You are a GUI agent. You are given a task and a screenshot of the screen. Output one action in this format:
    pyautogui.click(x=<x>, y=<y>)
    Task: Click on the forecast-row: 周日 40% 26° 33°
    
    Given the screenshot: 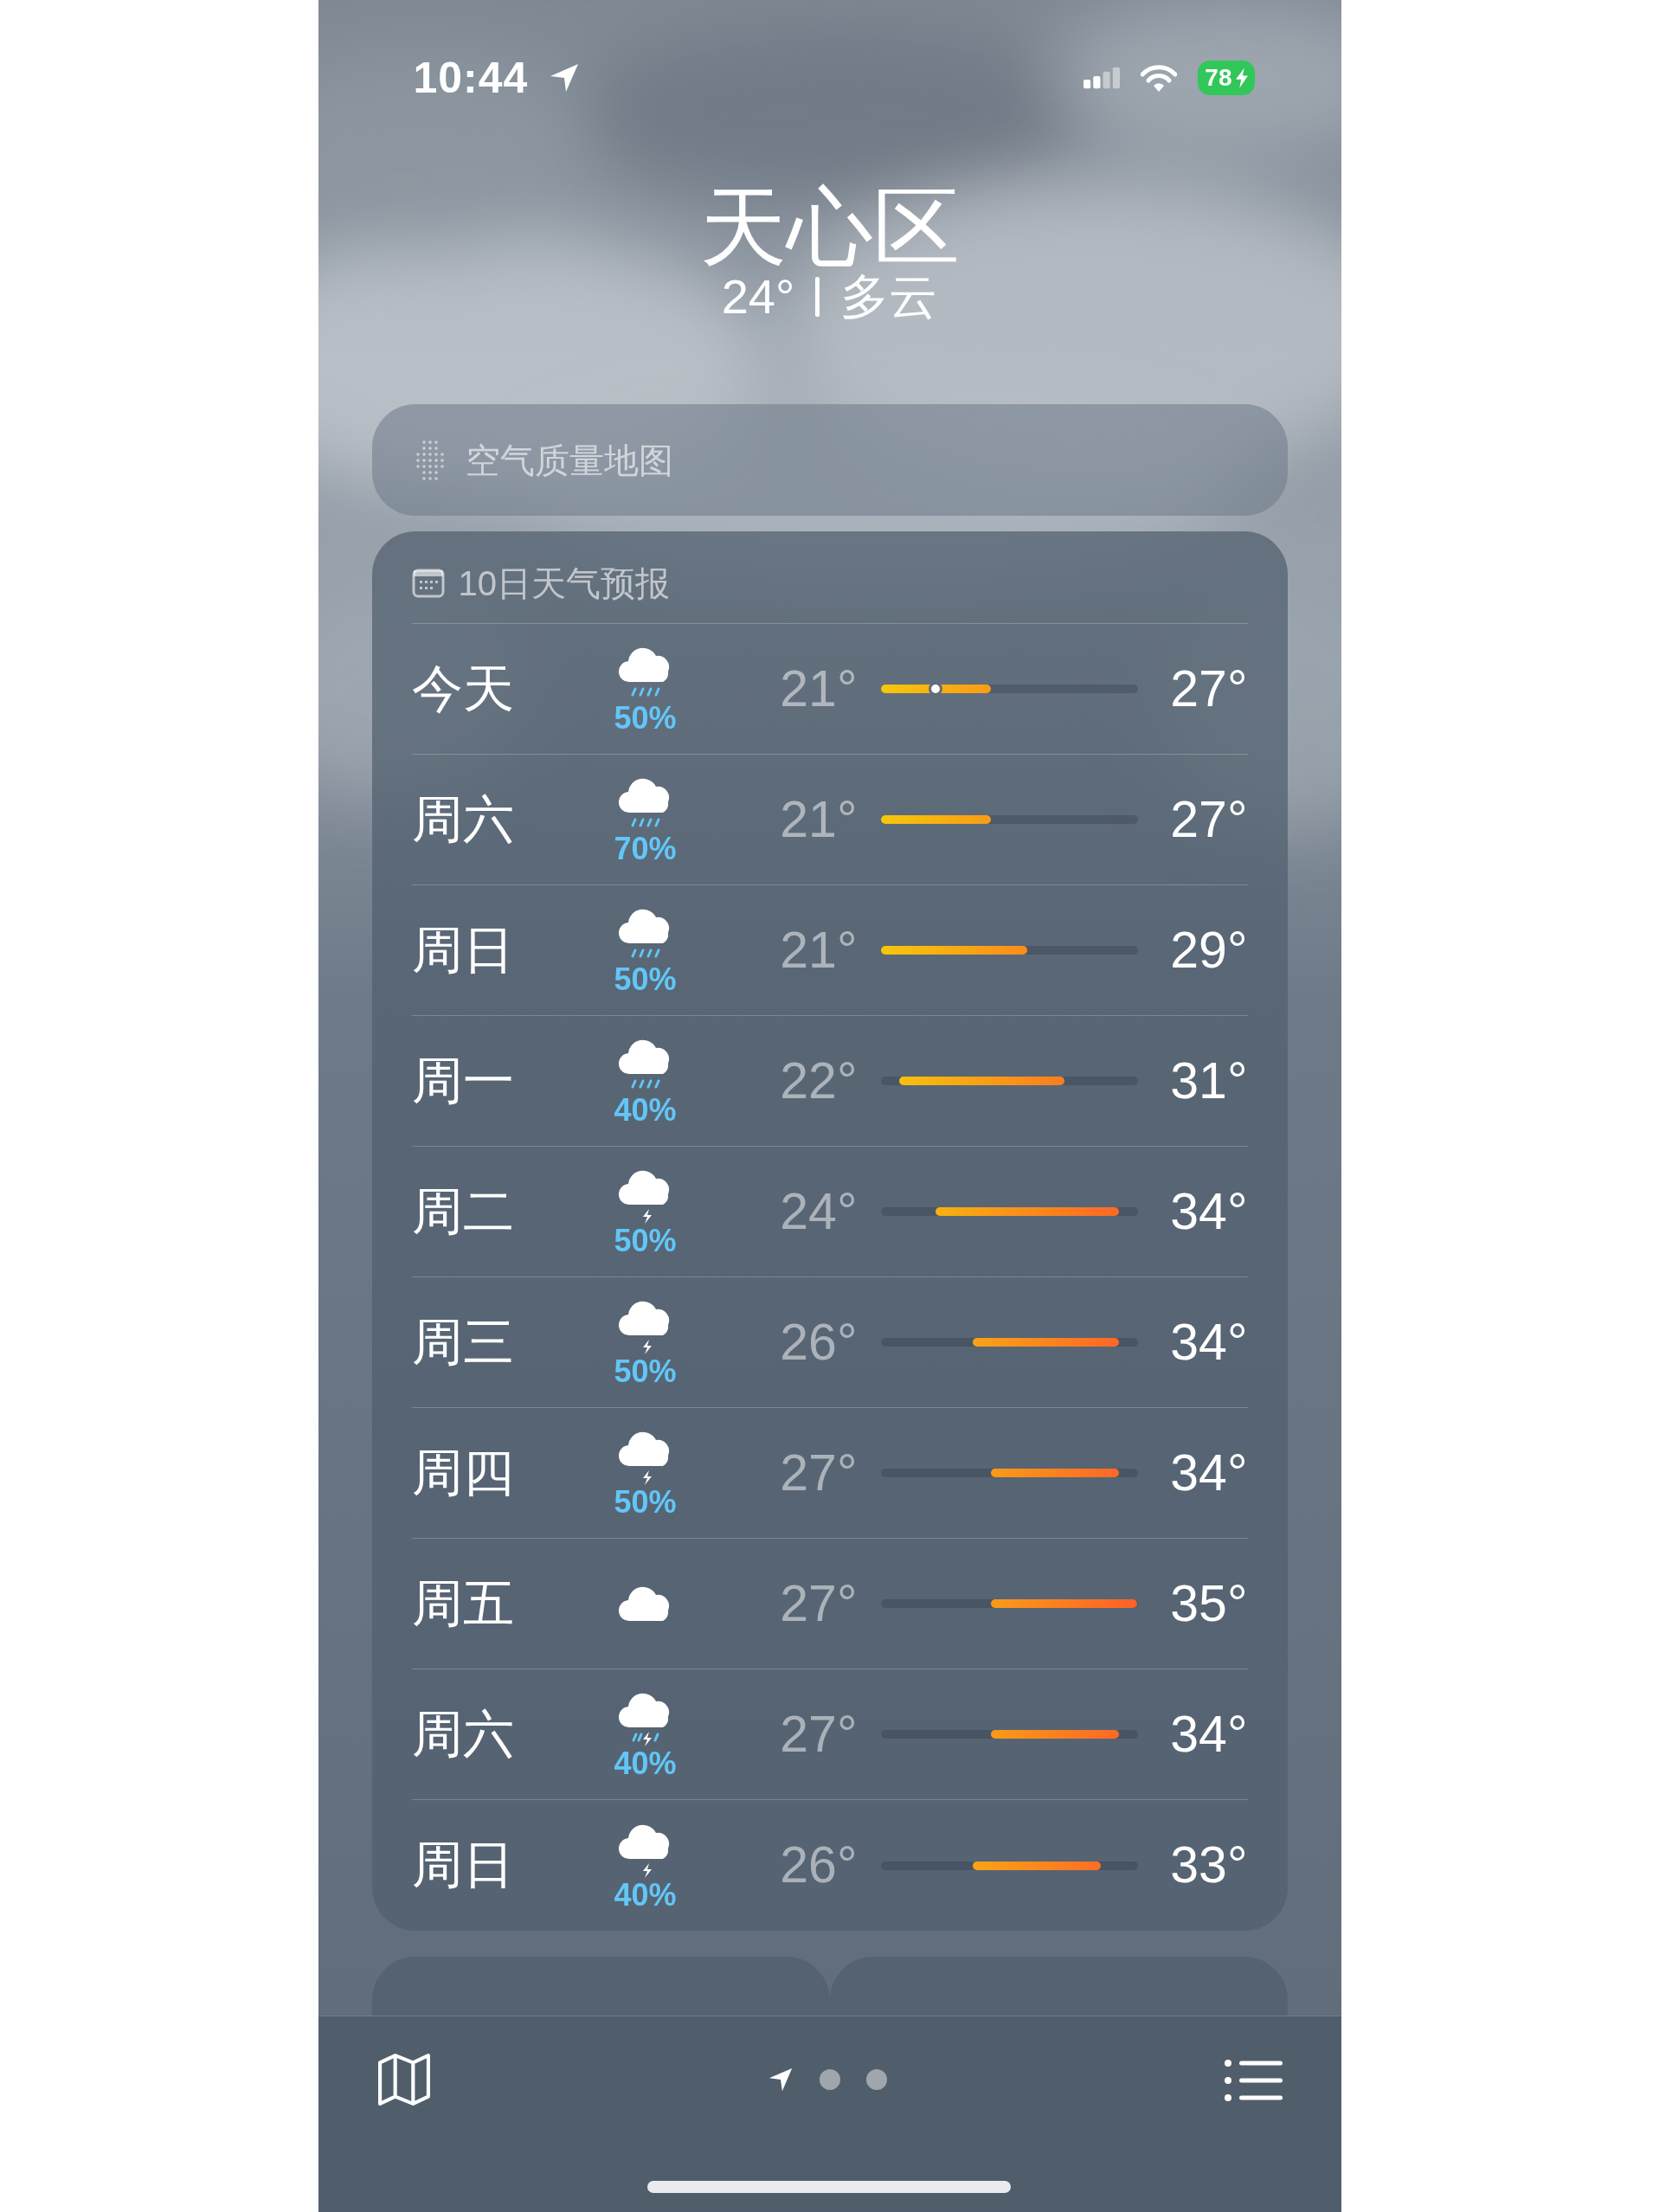 What is the action you would take?
    pyautogui.click(x=829, y=1865)
    